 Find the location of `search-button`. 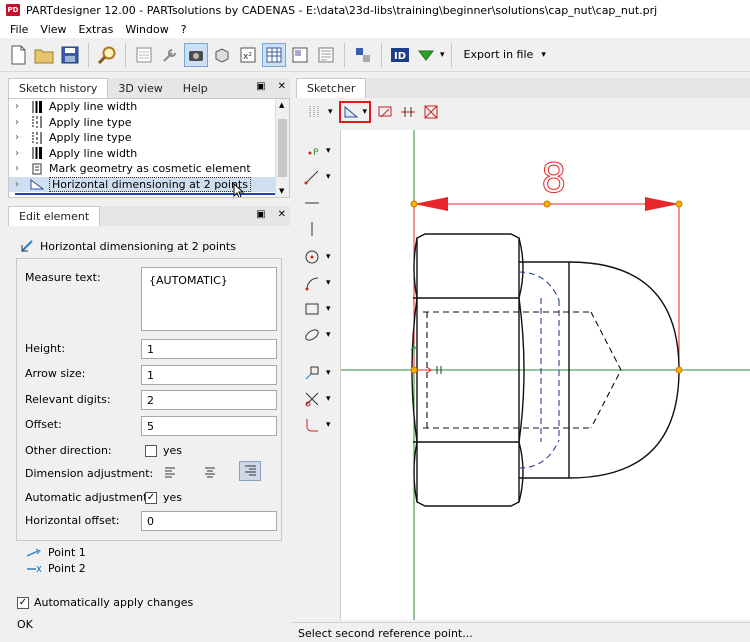

search-button is located at coordinates (107, 55).